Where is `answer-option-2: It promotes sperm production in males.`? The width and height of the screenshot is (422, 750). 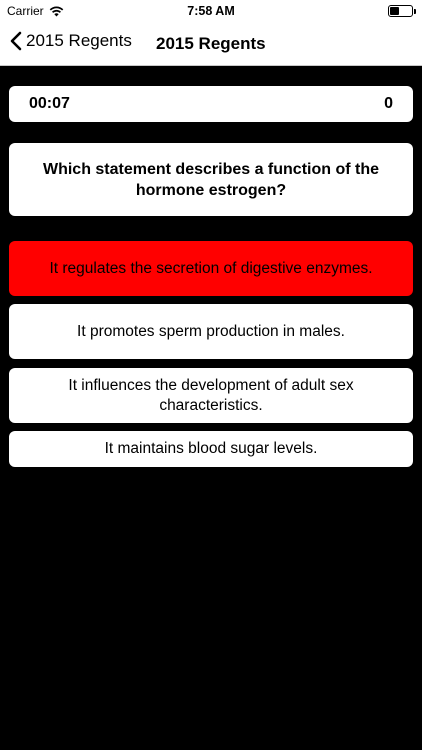 answer-option-2: It promotes sperm production in males. is located at coordinates (211, 331).